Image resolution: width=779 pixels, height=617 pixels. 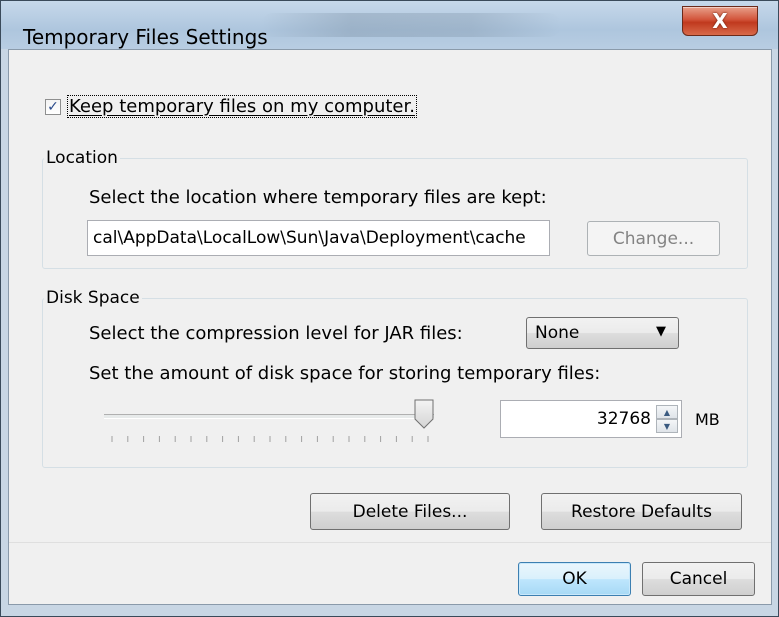 I want to click on disk-space-slider-track, so click(x=269, y=416).